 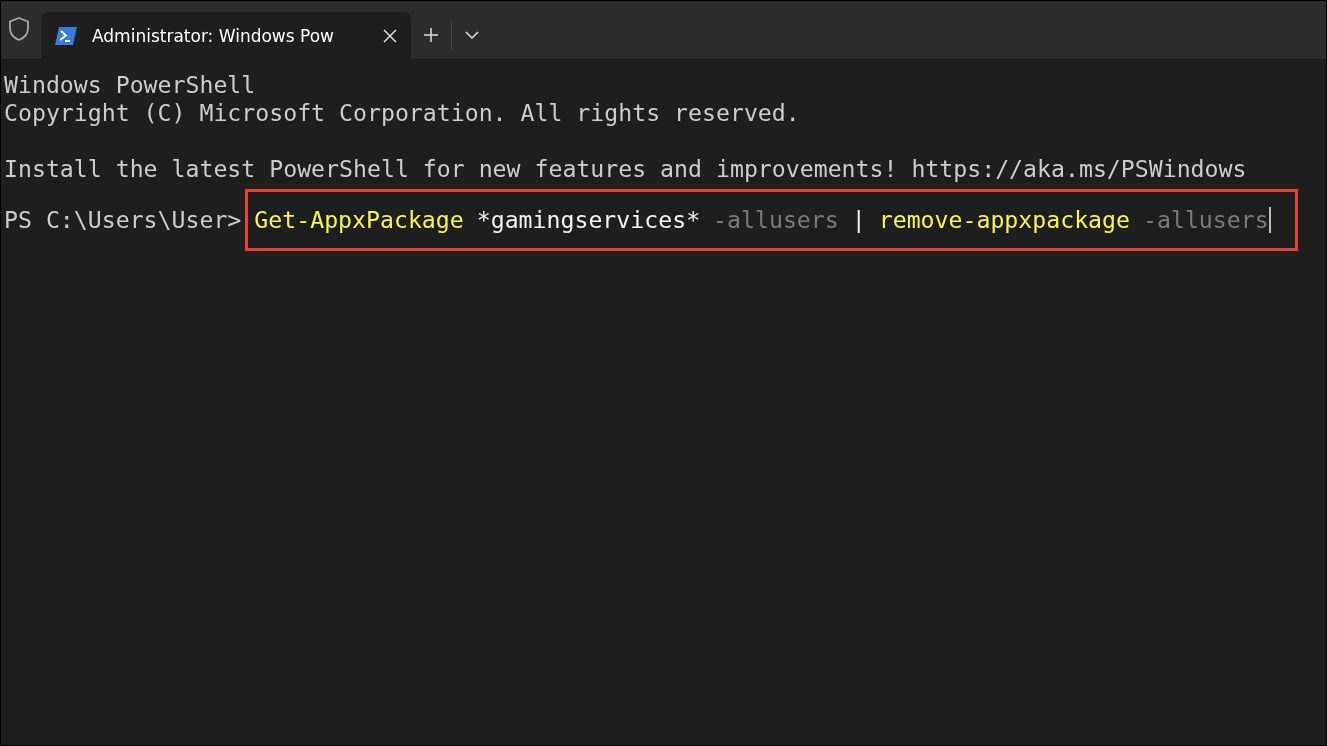 I want to click on terminal-tab: Administrator: Windows Pow, so click(x=226, y=35).